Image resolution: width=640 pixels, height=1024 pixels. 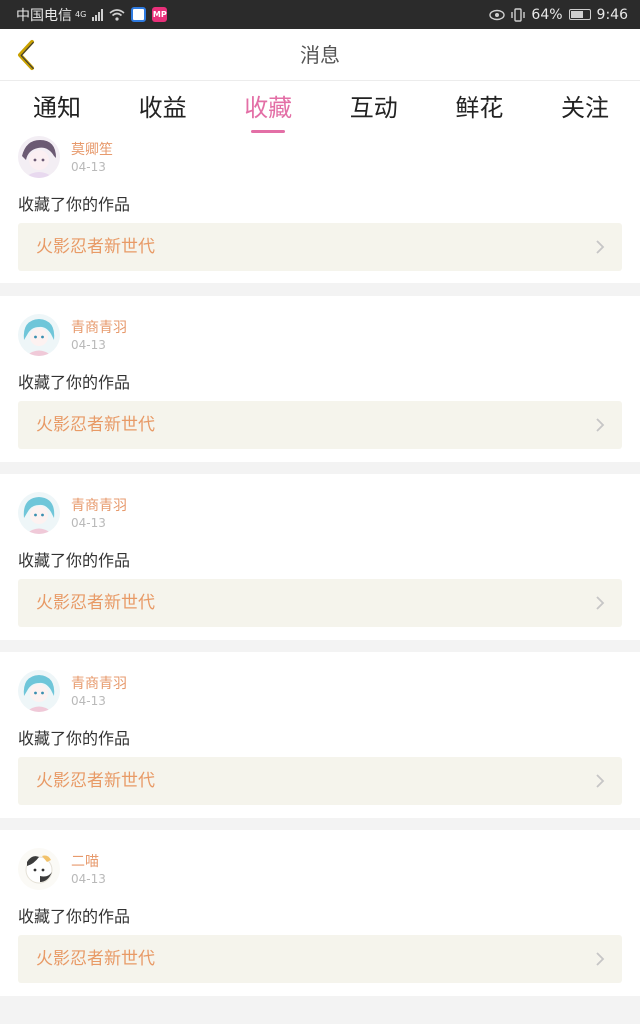 What do you see at coordinates (612, 14) in the screenshot?
I see `clock: 9:46` at bounding box center [612, 14].